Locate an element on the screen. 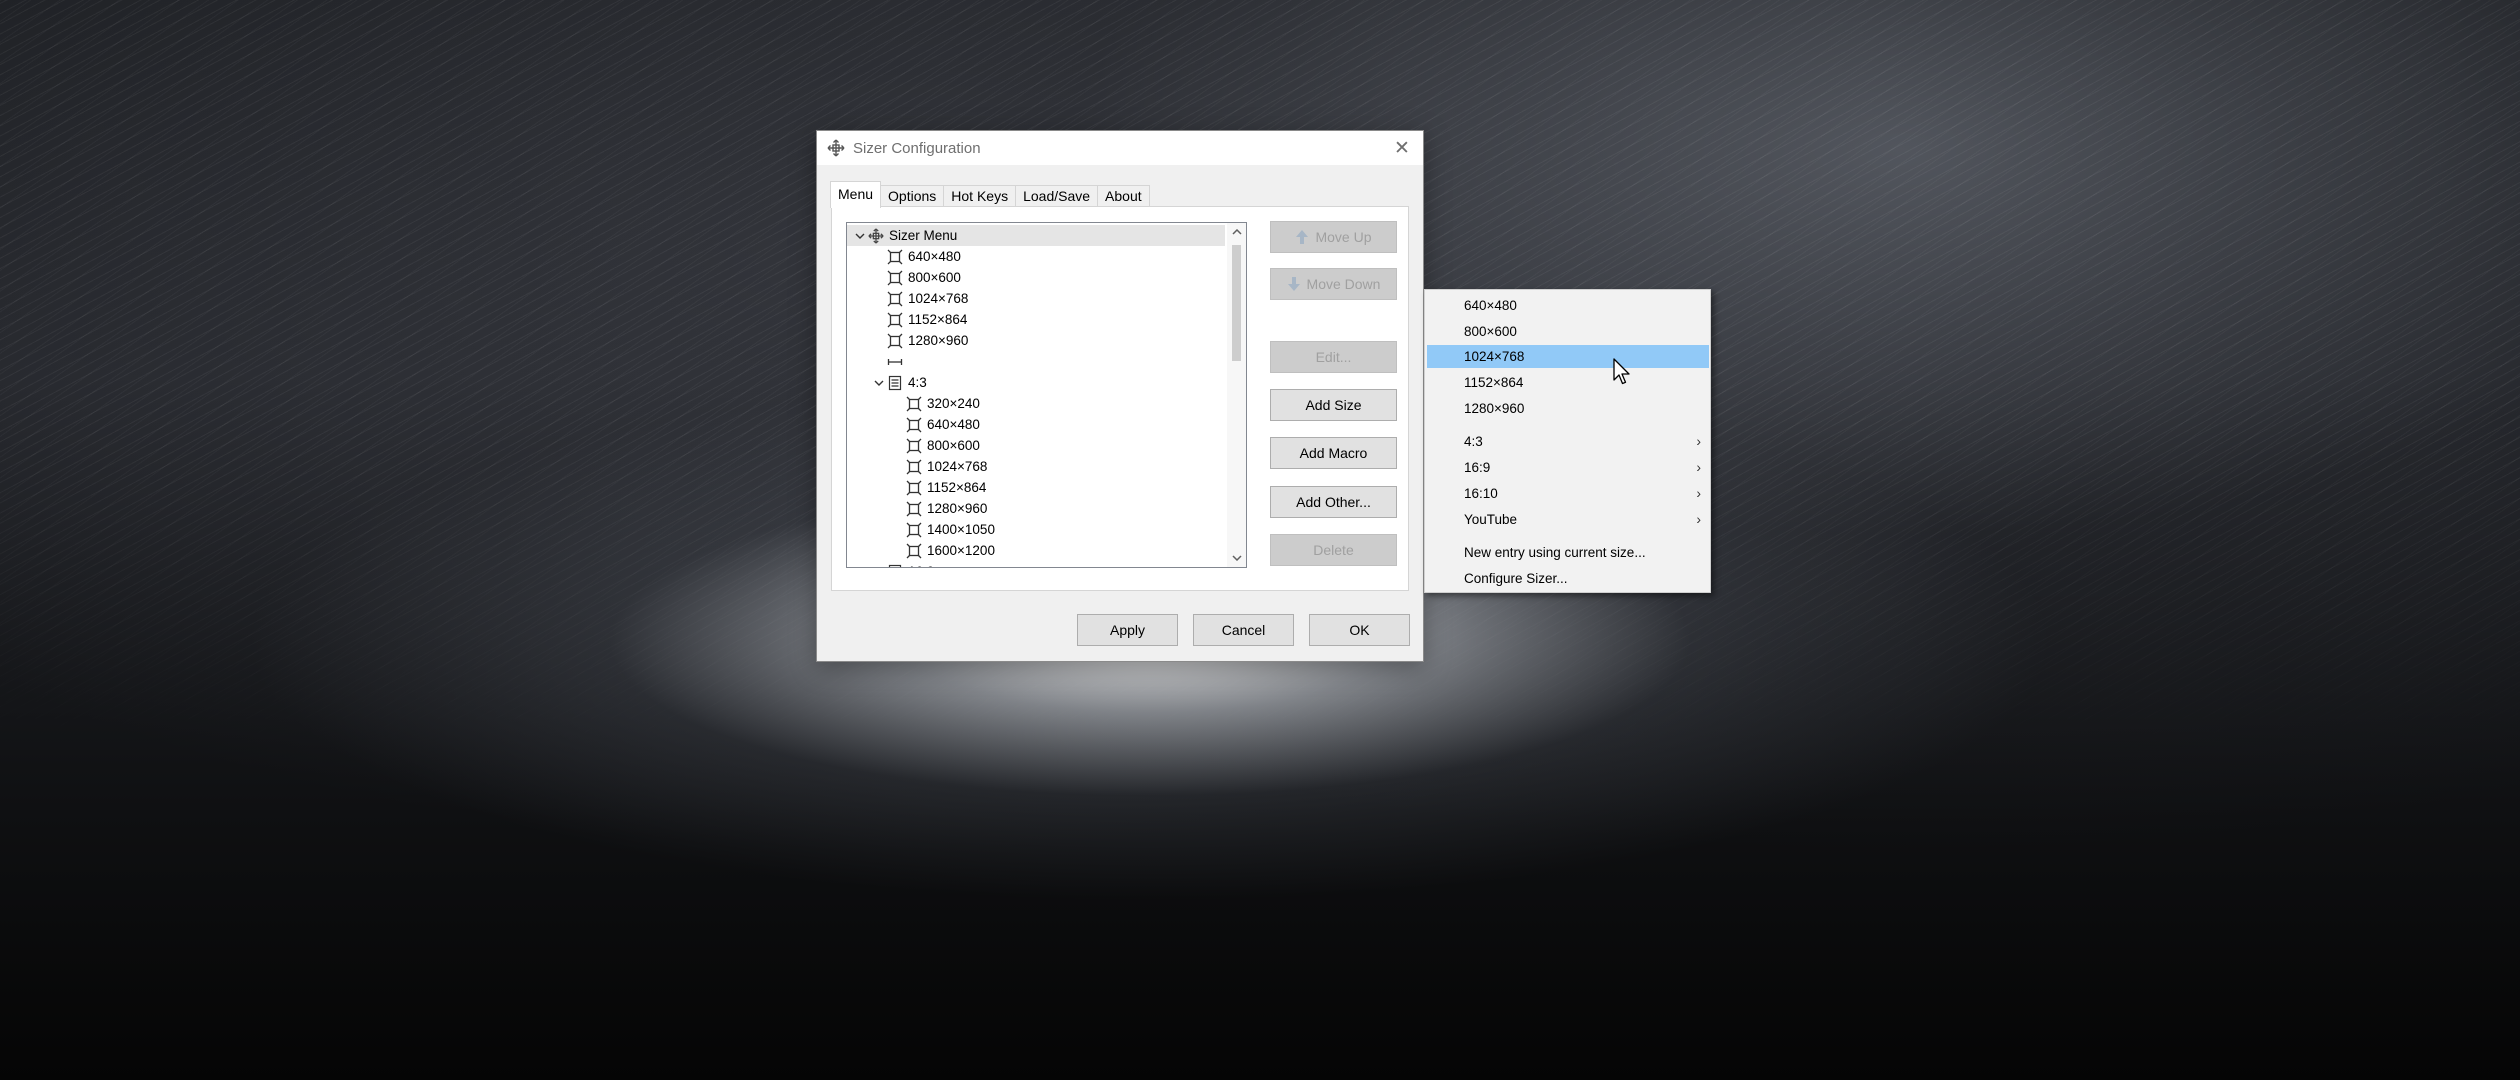 Image resolution: width=2520 pixels, height=1080 pixels. tab-hot-keys: Hot Keys is located at coordinates (980, 196).